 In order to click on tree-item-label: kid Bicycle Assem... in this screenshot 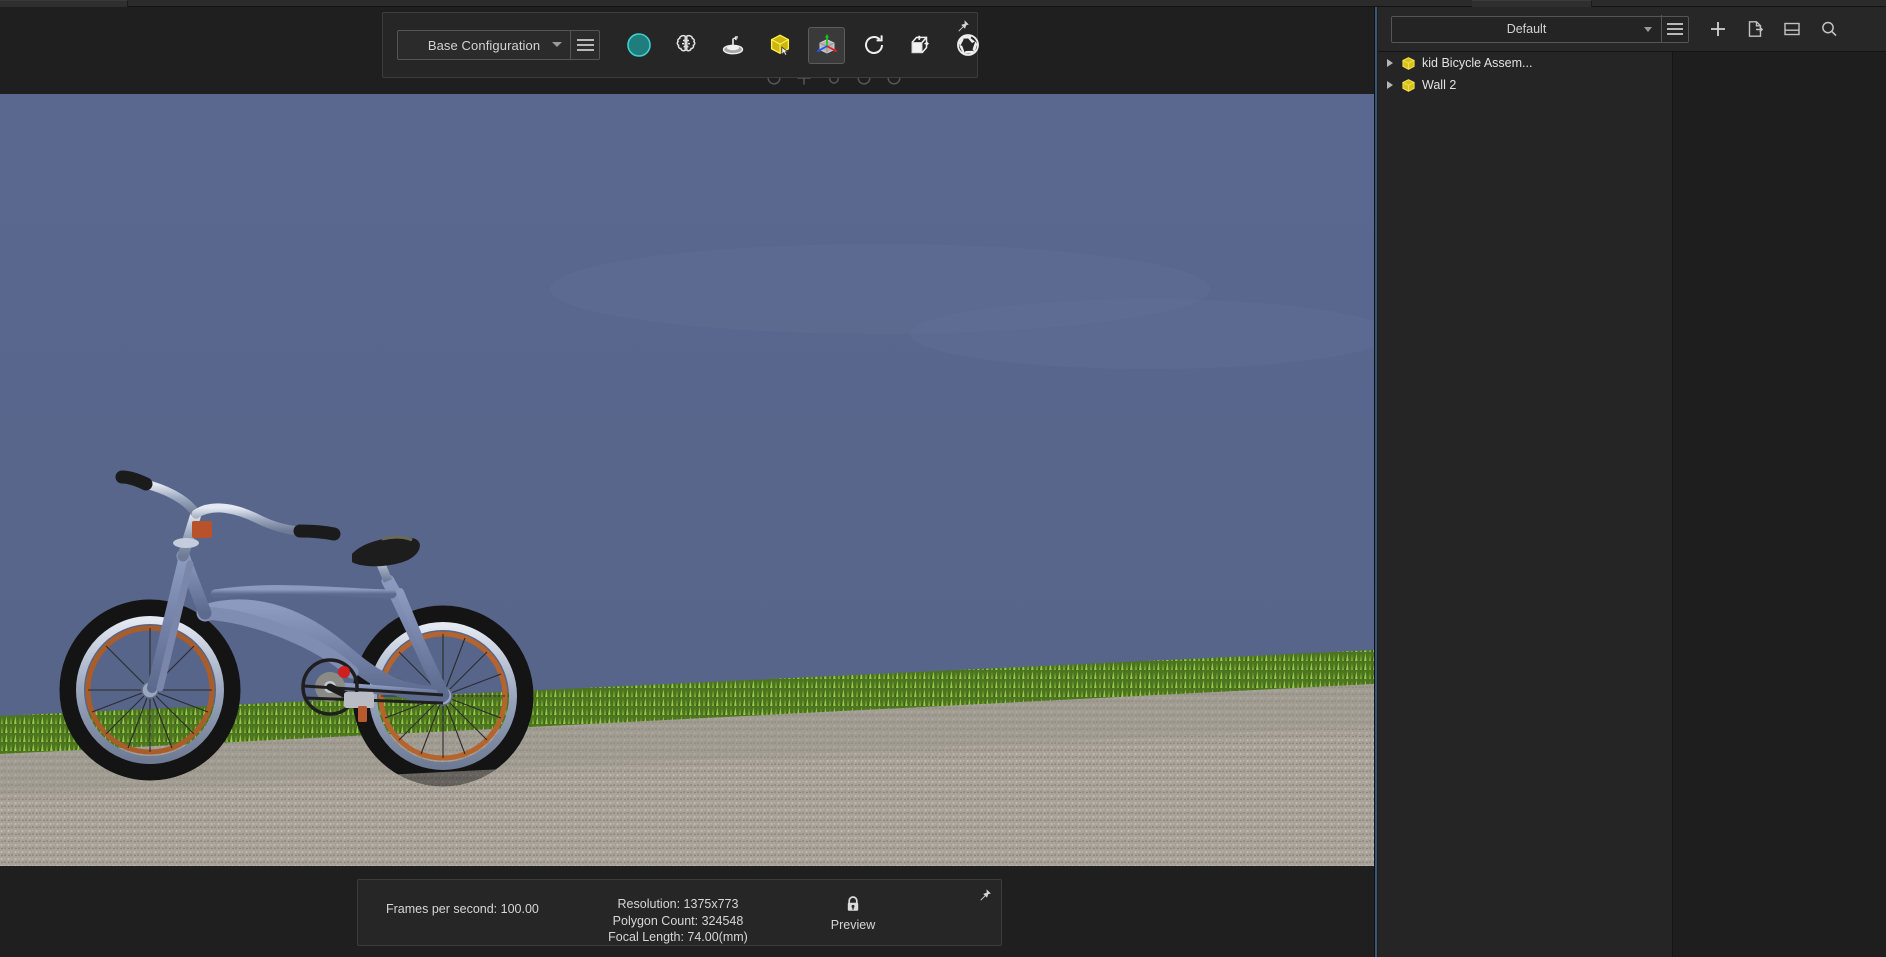, I will do `click(1477, 63)`.